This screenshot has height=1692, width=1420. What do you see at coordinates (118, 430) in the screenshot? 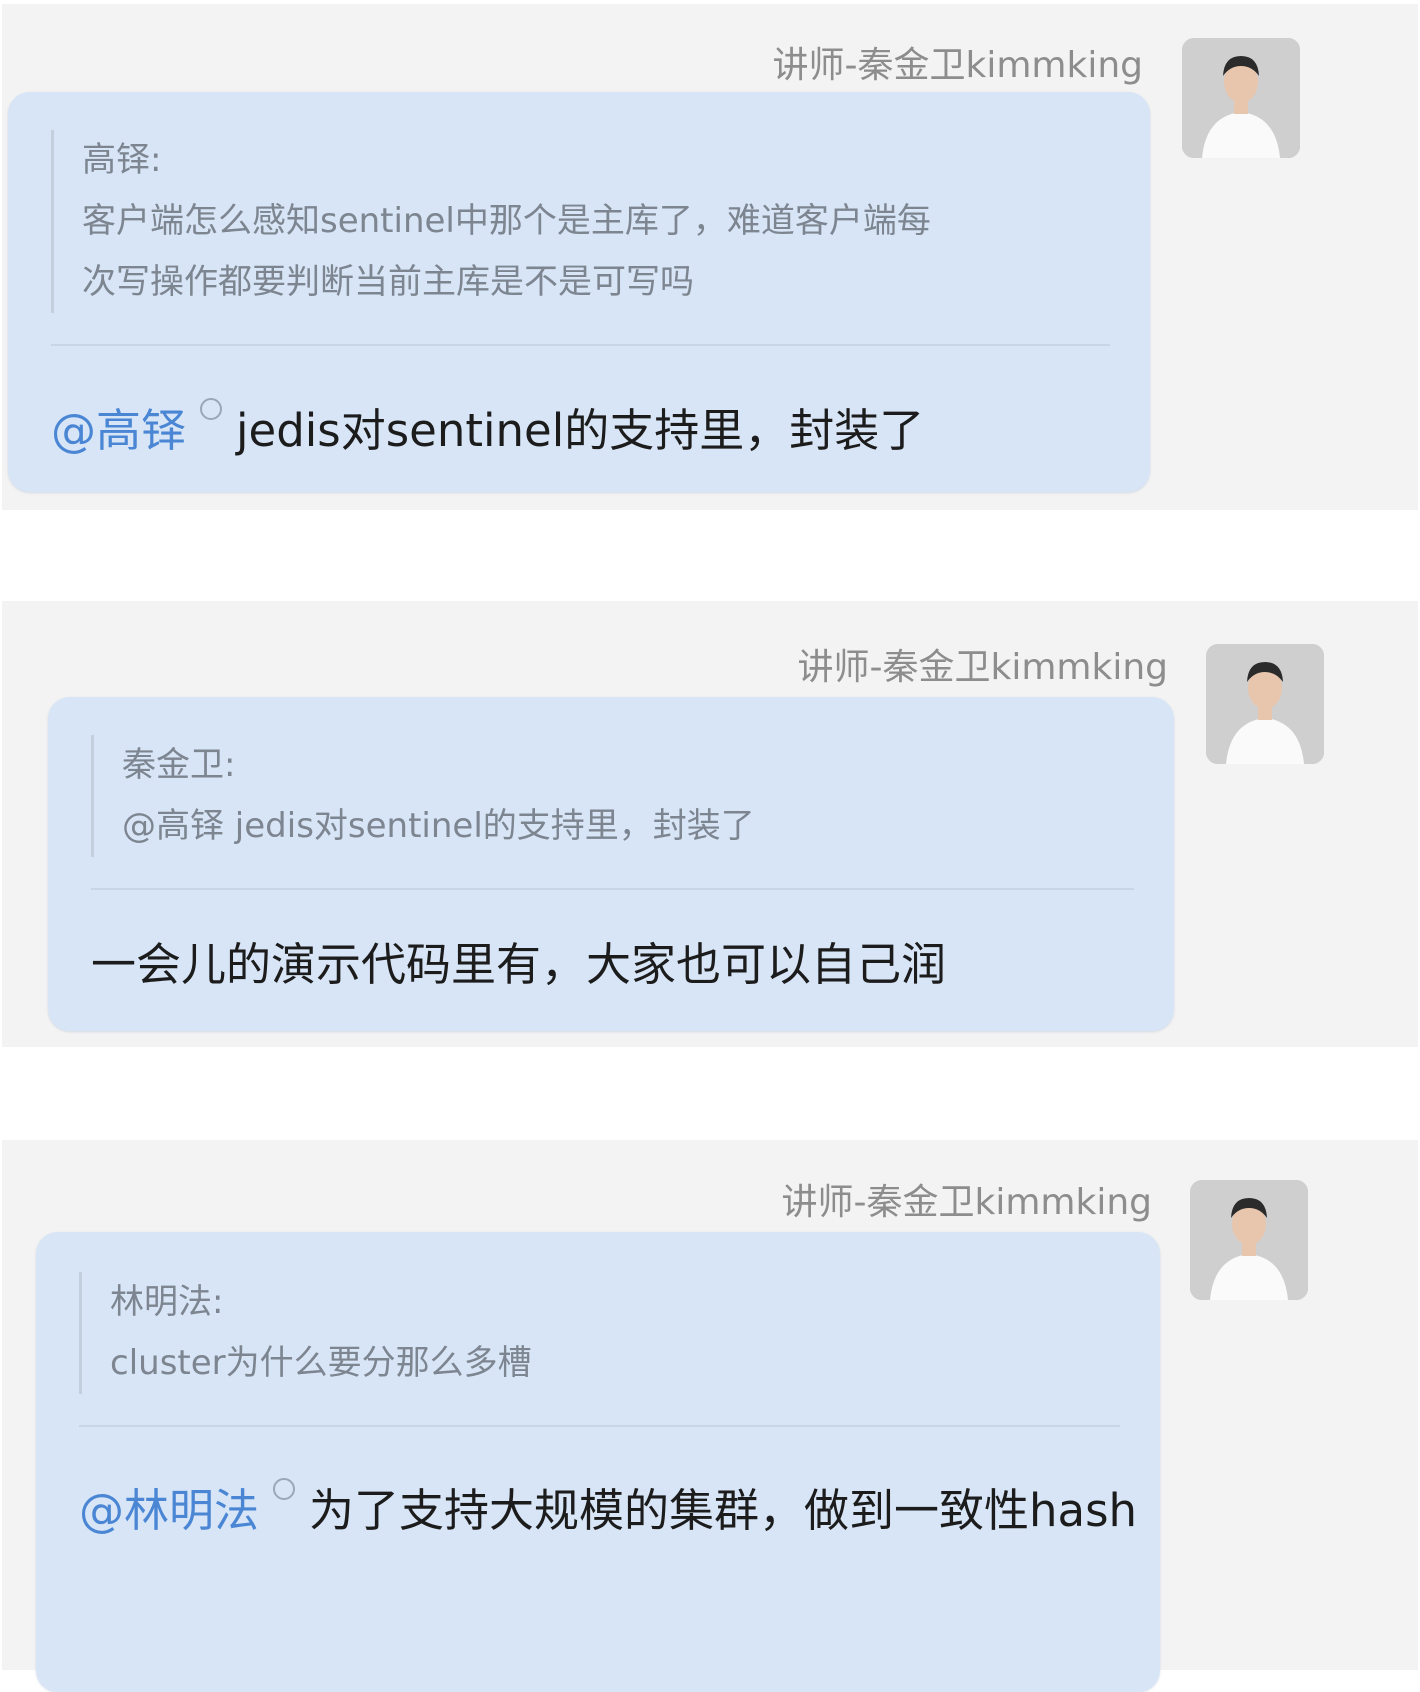
I see `mention-link: @高铎` at bounding box center [118, 430].